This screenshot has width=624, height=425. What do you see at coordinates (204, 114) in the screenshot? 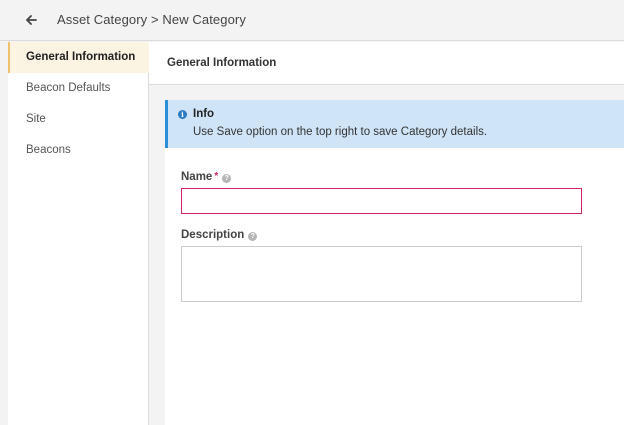
I see `info-title: Info` at bounding box center [204, 114].